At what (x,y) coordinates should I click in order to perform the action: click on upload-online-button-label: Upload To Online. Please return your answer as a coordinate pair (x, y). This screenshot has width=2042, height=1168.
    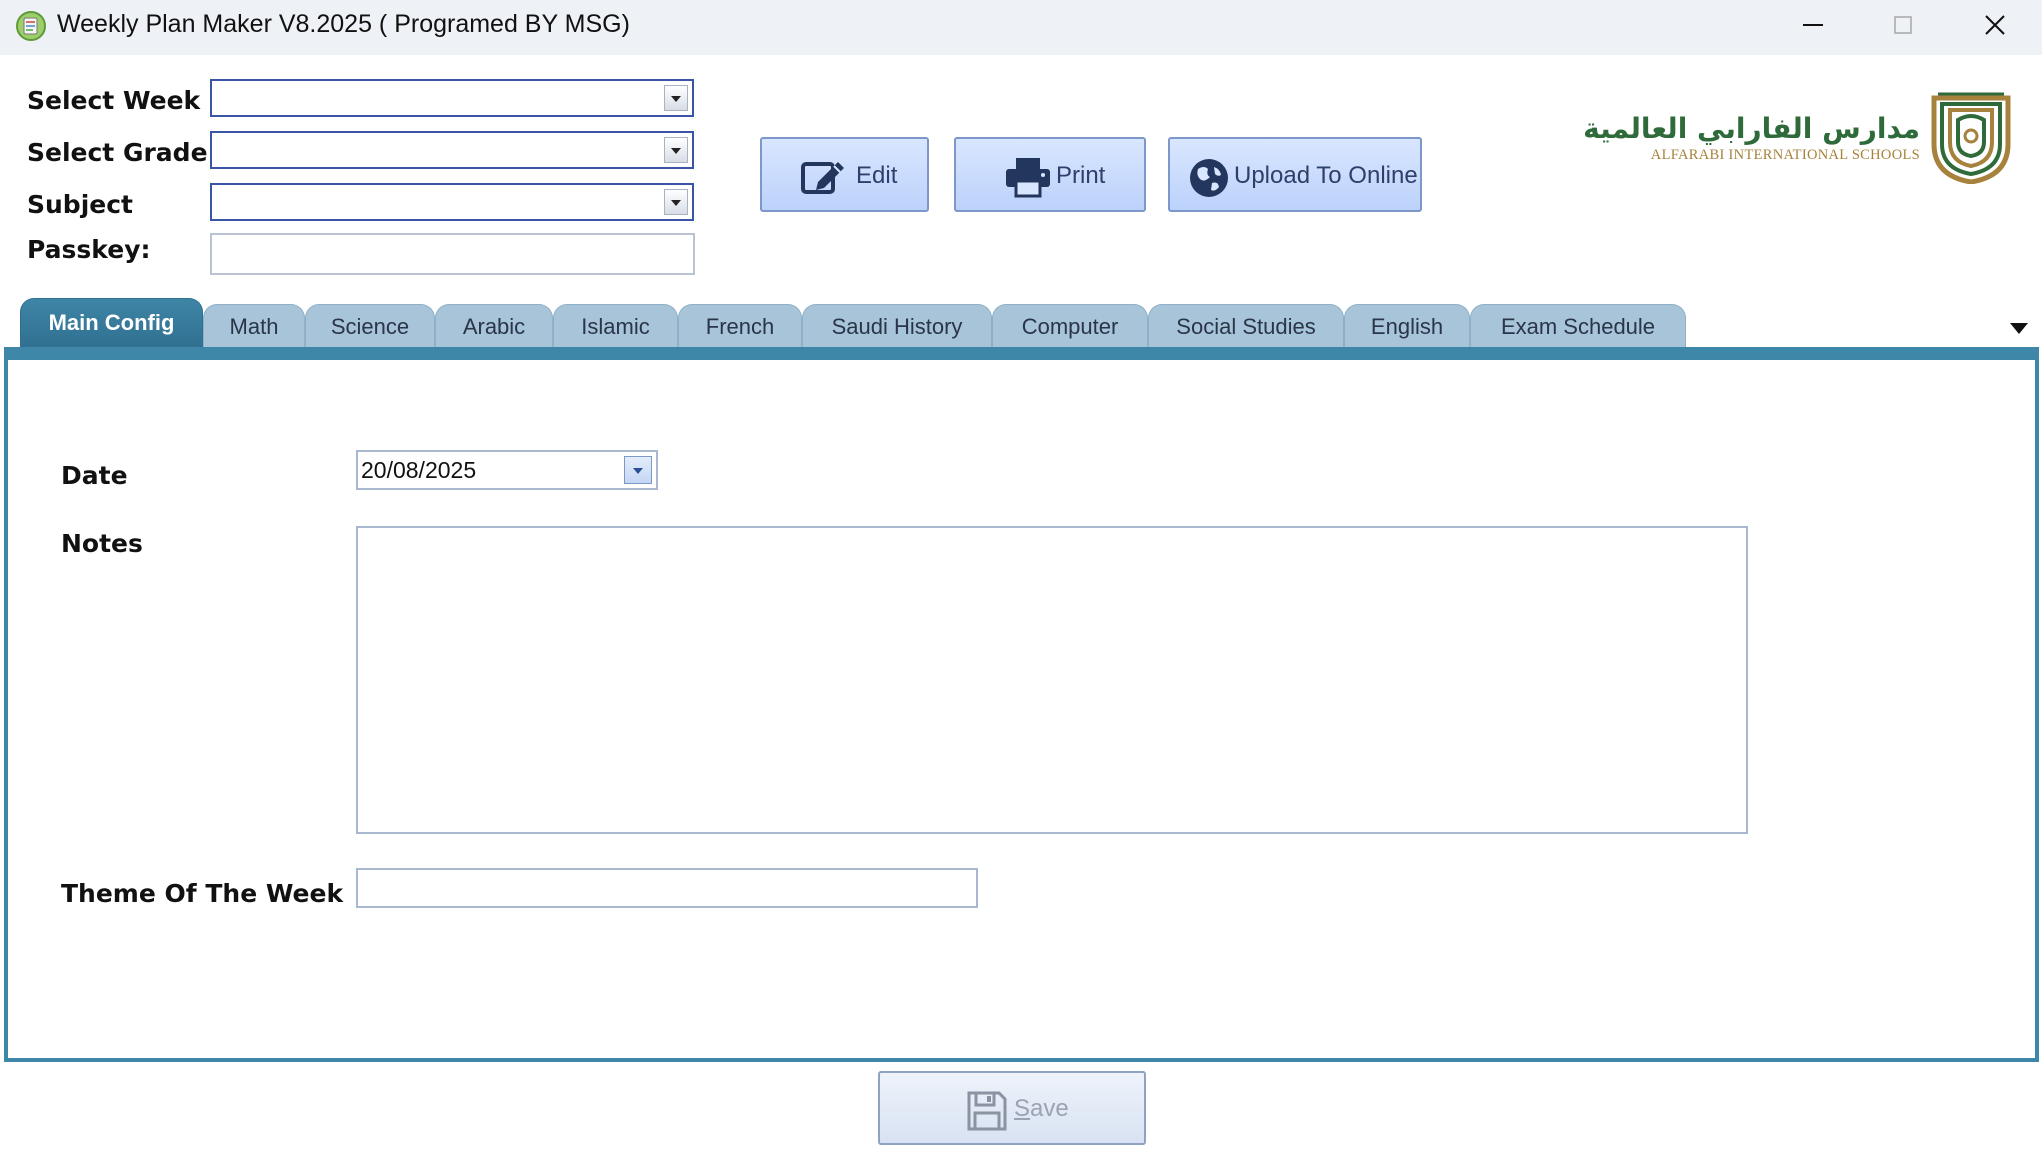
    Looking at the image, I should click on (1326, 175).